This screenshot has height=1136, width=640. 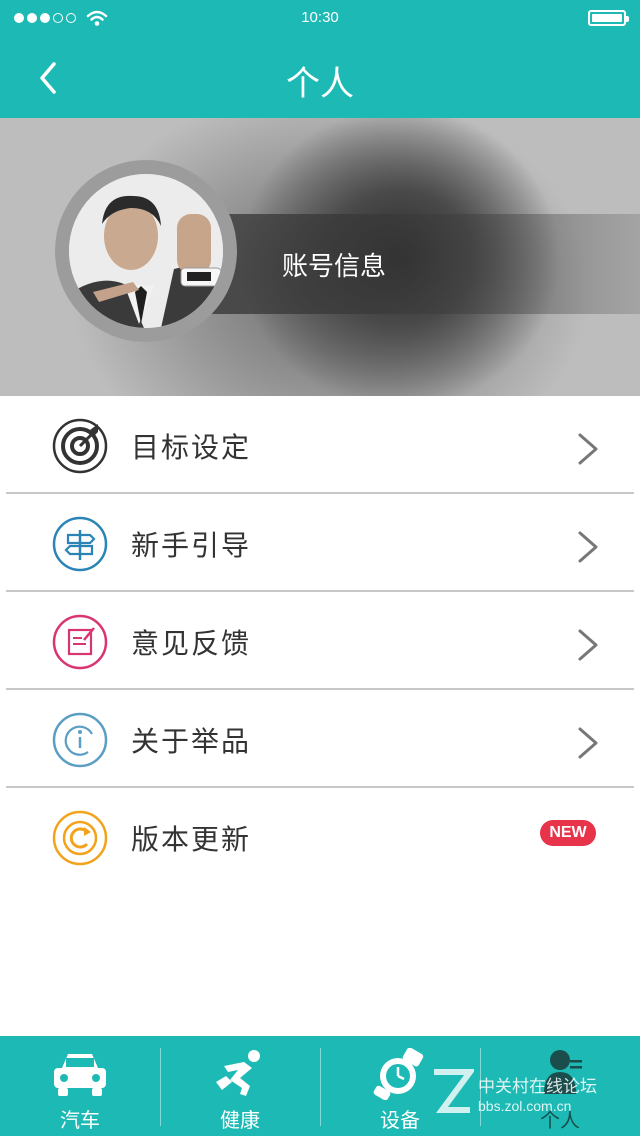 What do you see at coordinates (320, 836) in the screenshot?
I see `menu-item-version-update: 版本更新 NEW` at bounding box center [320, 836].